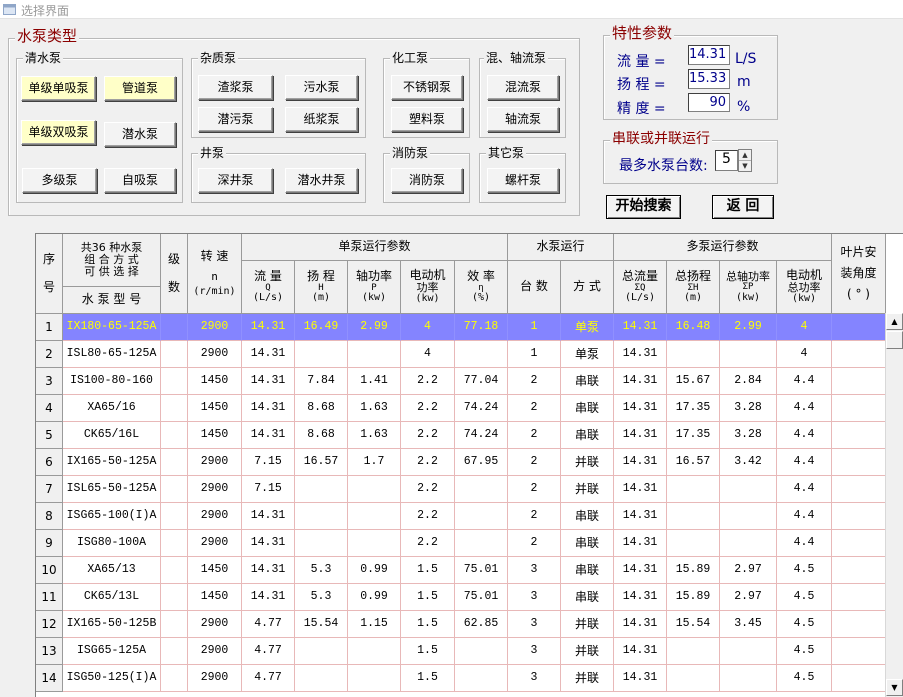 This screenshot has height=697, width=903. Describe the element at coordinates (523, 119) in the screenshot. I see `axial-flow-pump-button: 轴流泵` at that location.